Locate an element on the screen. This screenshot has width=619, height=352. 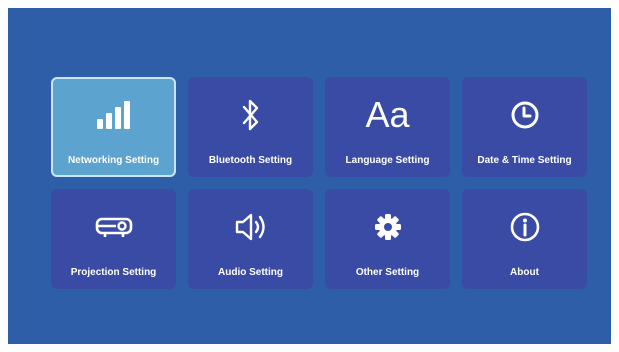
projection-setting-tile: Projection Setting is located at coordinates (113, 239).